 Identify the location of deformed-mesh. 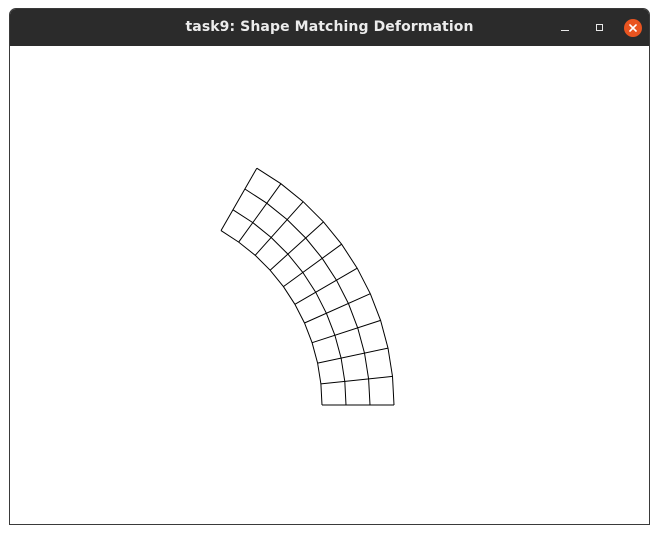
(307, 286).